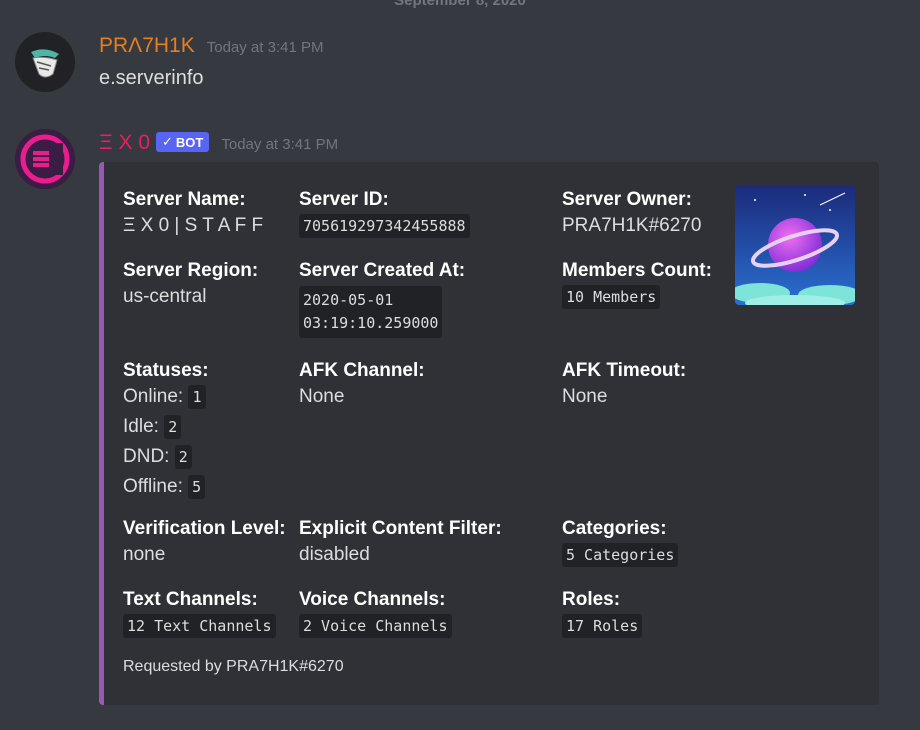  I want to click on bot-avatar, so click(45, 159).